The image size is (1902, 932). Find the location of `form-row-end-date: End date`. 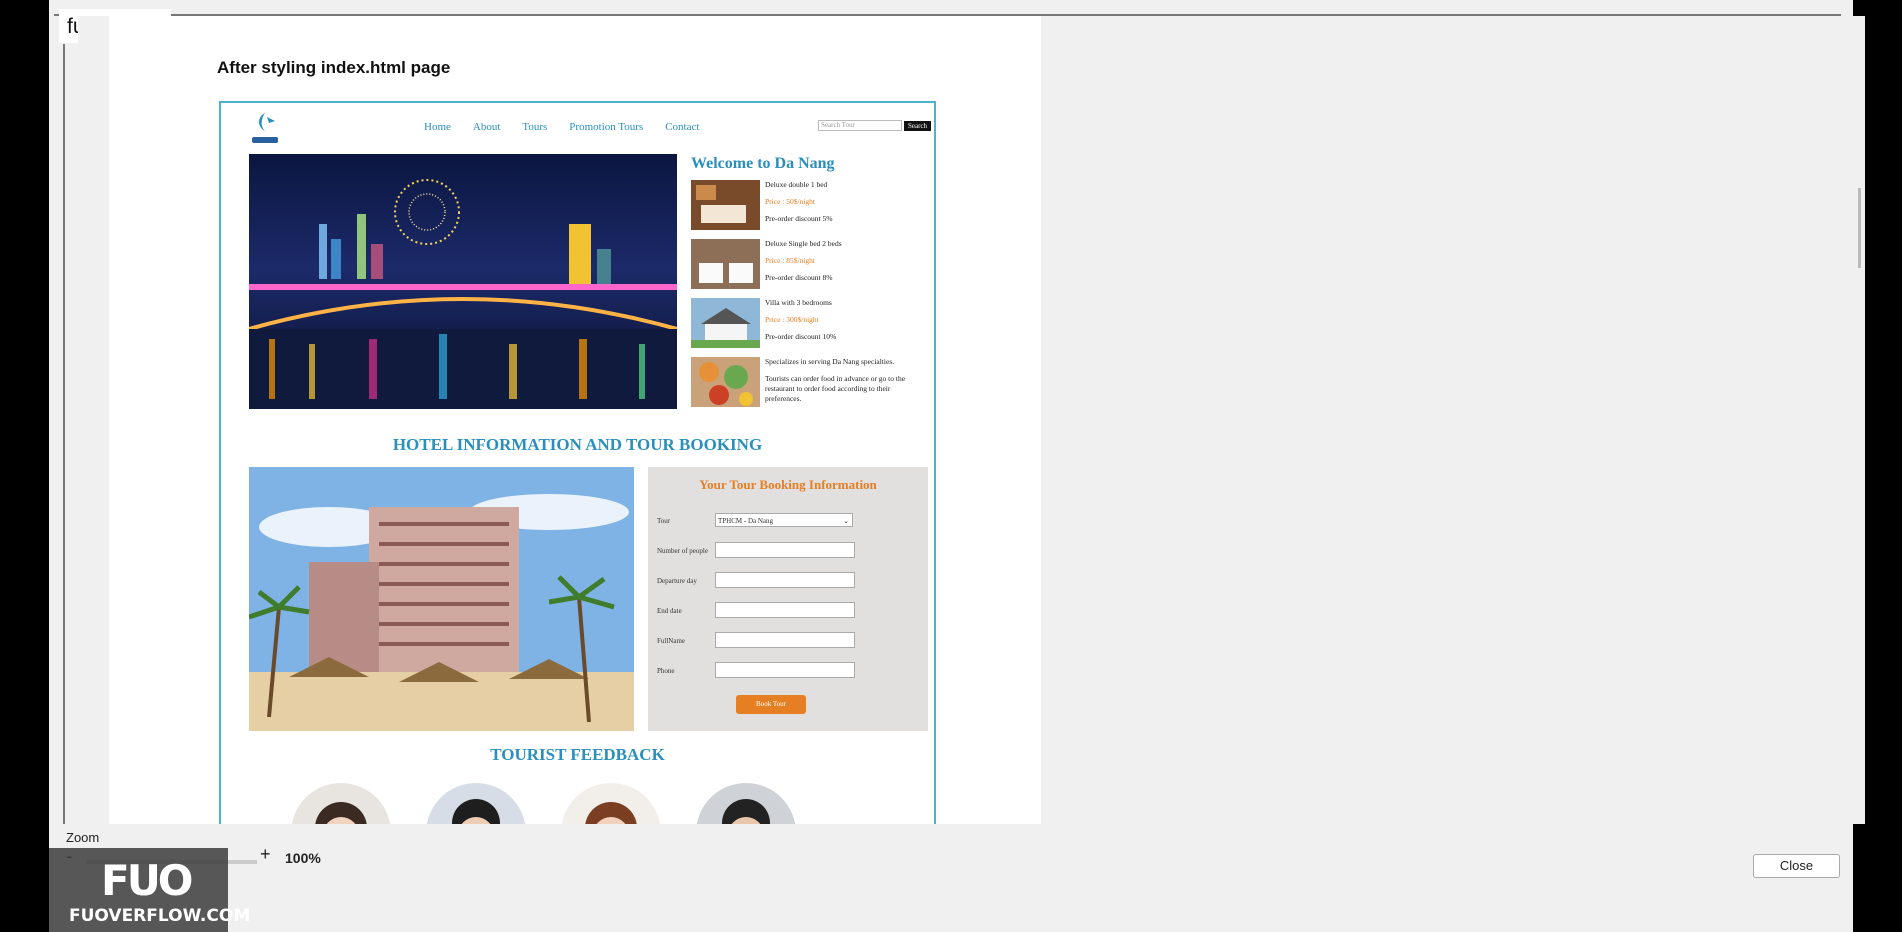

form-row-end-date: End date is located at coordinates (792, 611).